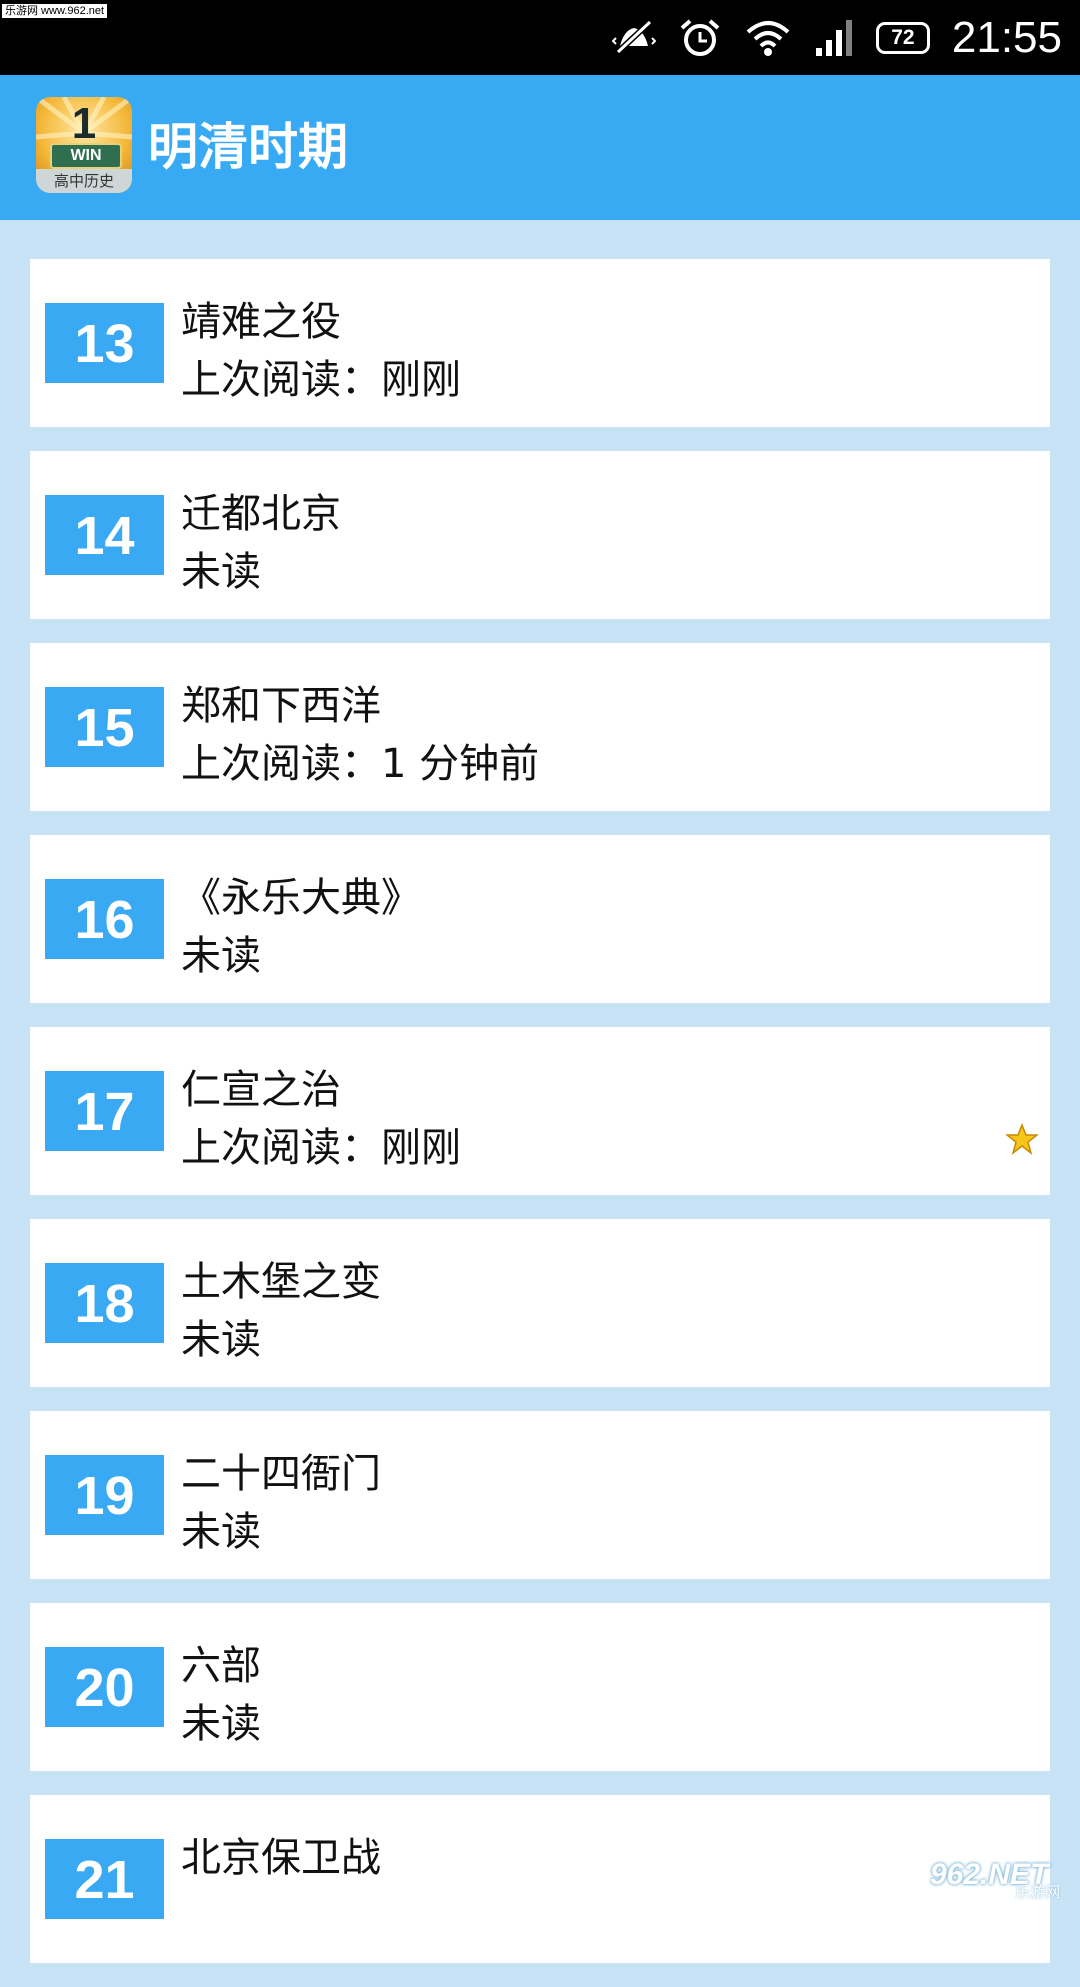 The width and height of the screenshot is (1080, 1987). What do you see at coordinates (281, 1858) in the screenshot?
I see `chapter-title: 北京保卫战` at bounding box center [281, 1858].